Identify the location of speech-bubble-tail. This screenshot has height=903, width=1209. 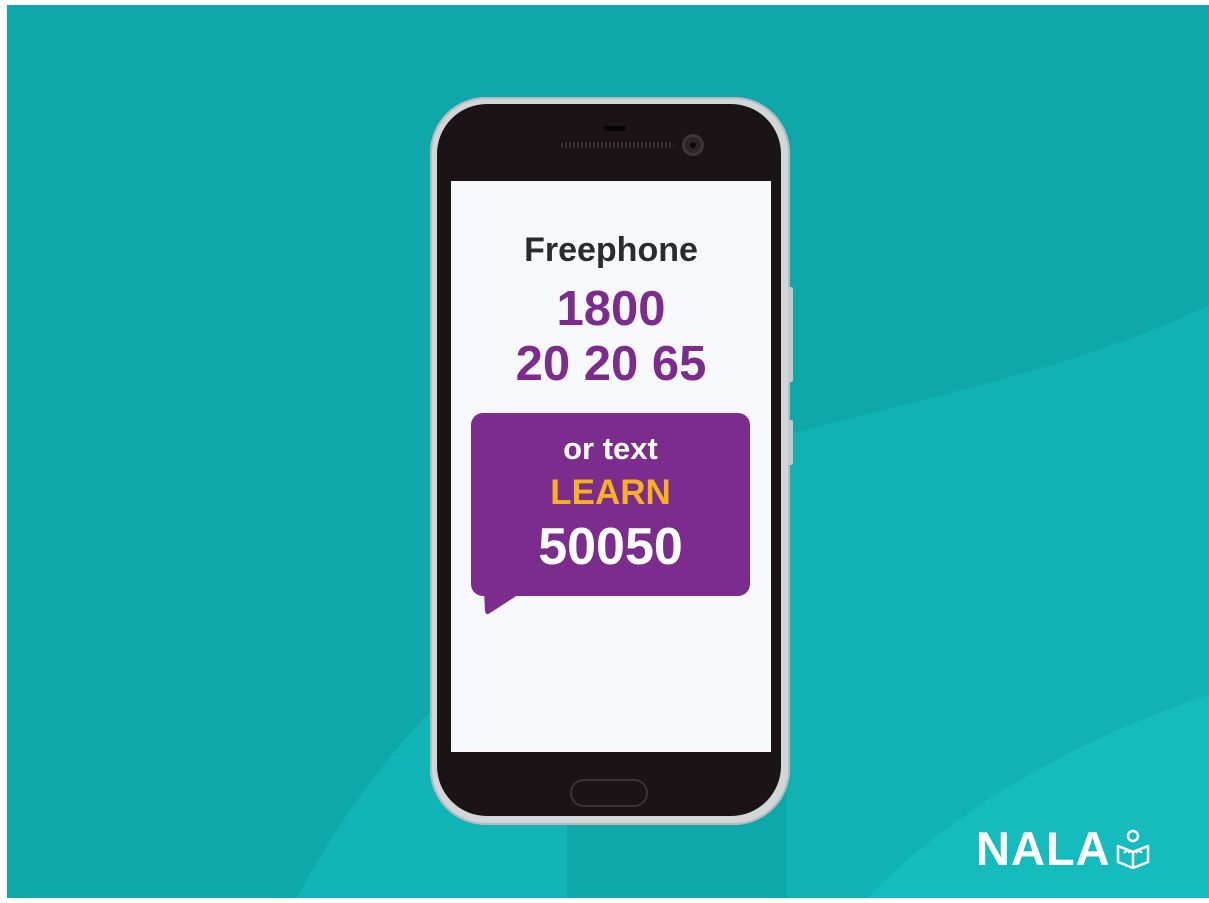
(504, 603).